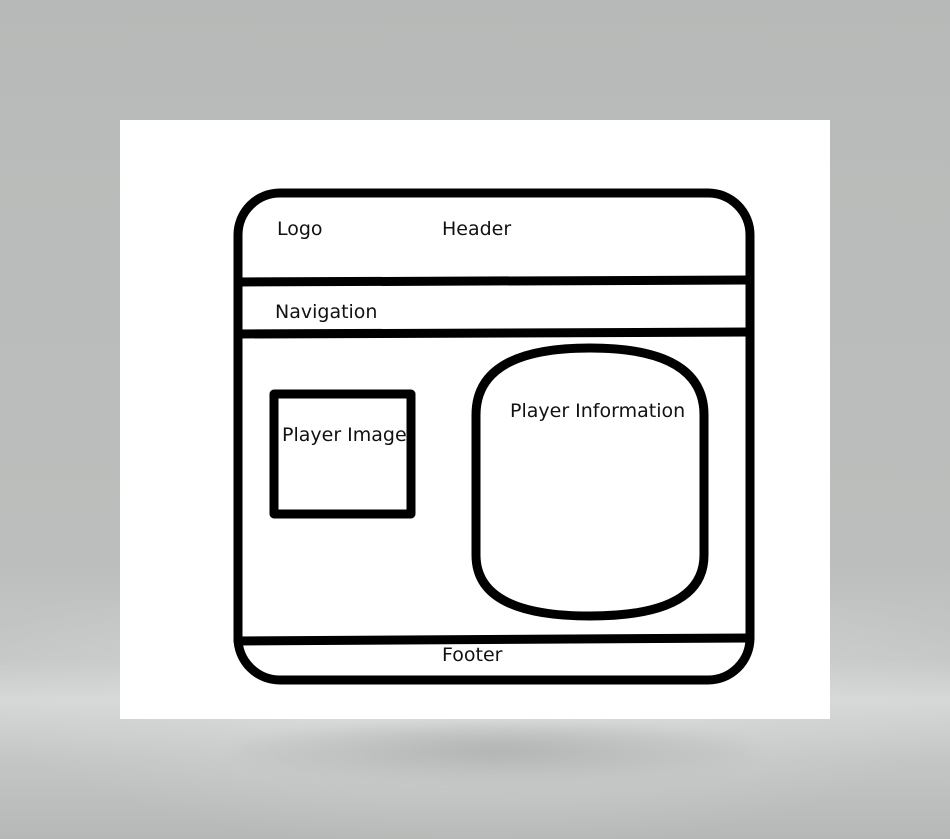 The width and height of the screenshot is (950, 839). I want to click on player-information-box, so click(590, 482).